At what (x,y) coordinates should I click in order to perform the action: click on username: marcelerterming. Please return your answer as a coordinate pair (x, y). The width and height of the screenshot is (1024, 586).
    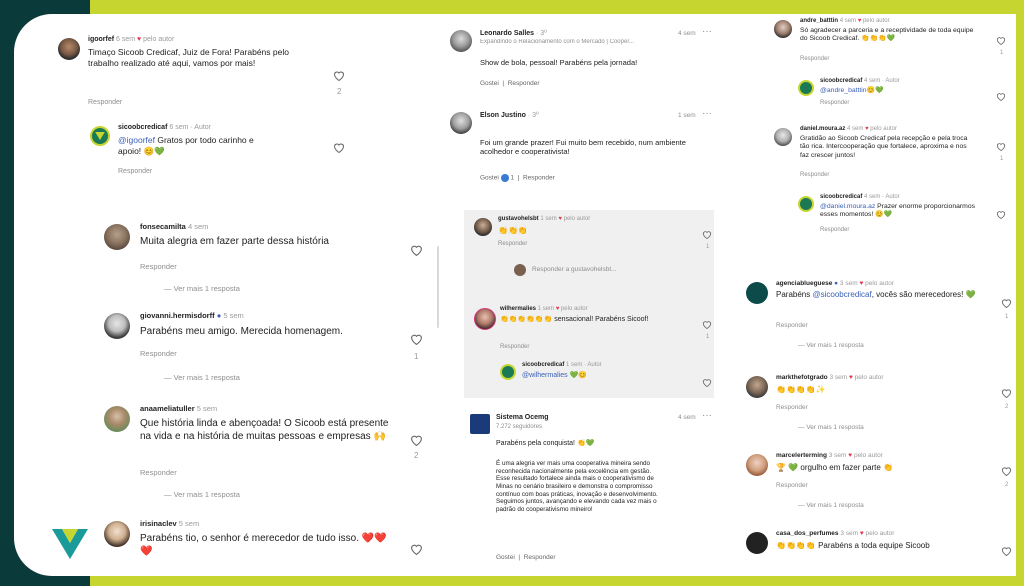
    Looking at the image, I should click on (801, 455).